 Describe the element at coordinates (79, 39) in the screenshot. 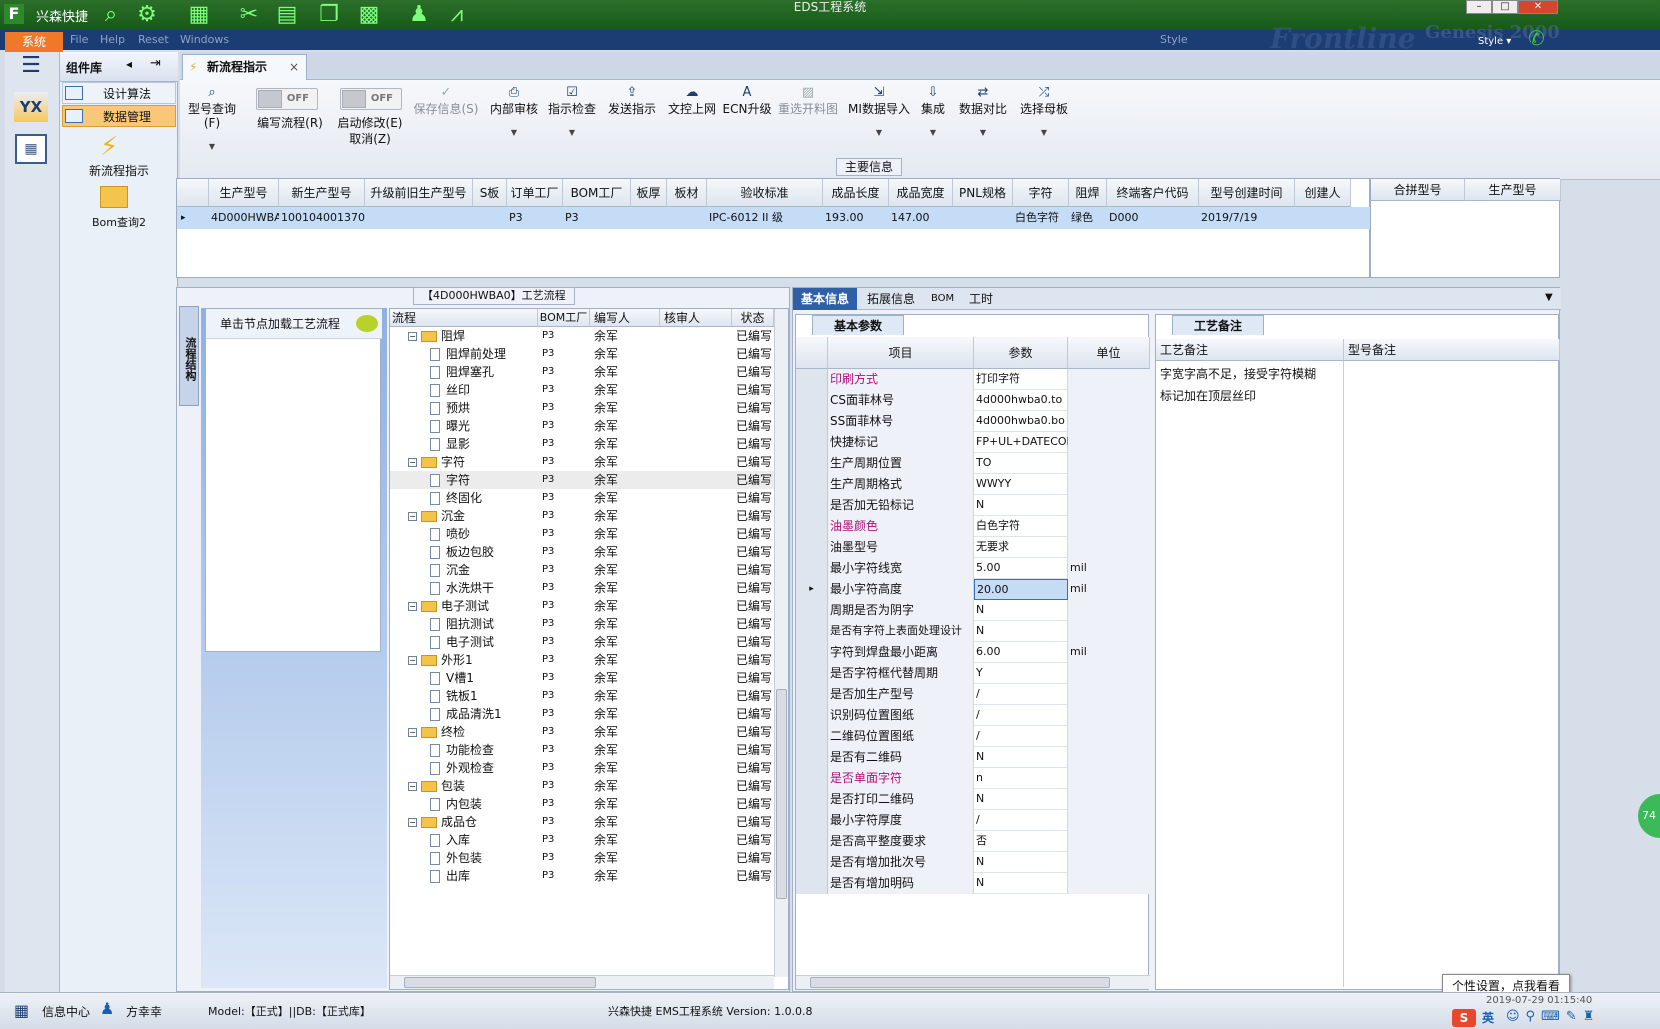

I see `menu-item-file: File` at that location.